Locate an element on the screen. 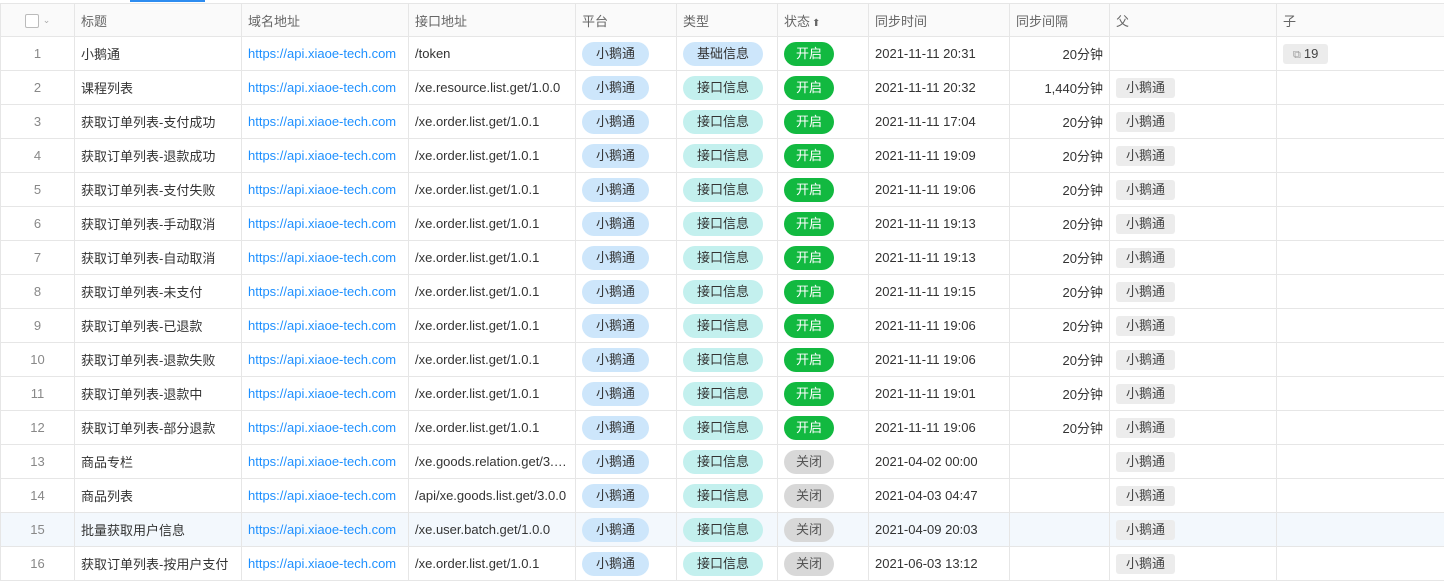  title-cell: 获取订单列表-未支付 is located at coordinates (158, 292).